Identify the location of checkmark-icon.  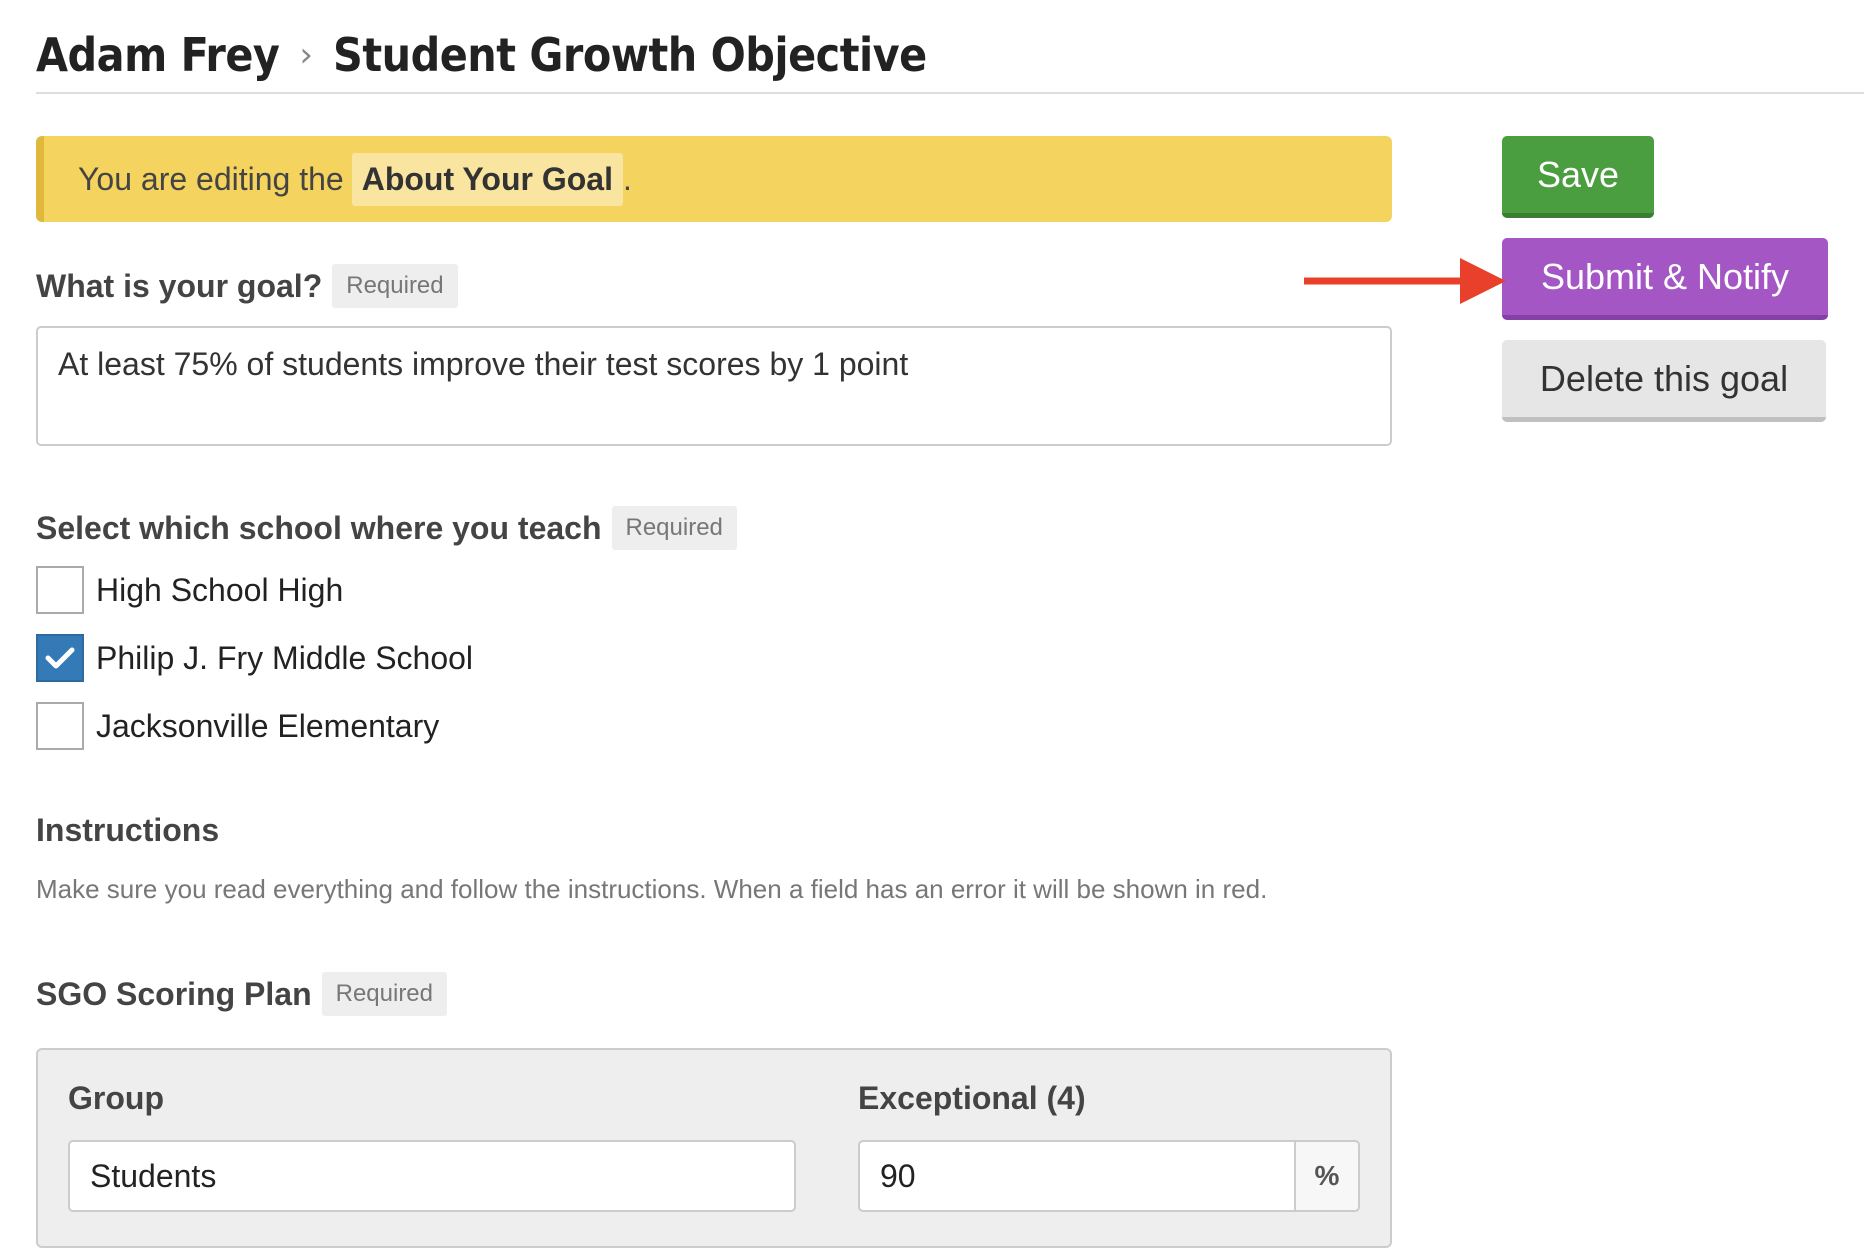
(60, 658).